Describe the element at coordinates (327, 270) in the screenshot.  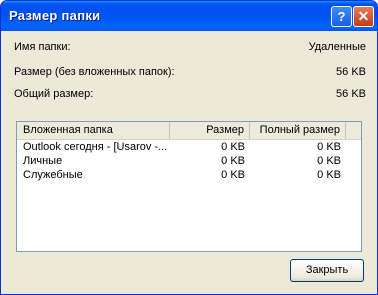
I see `close-button: Закрыть` at that location.